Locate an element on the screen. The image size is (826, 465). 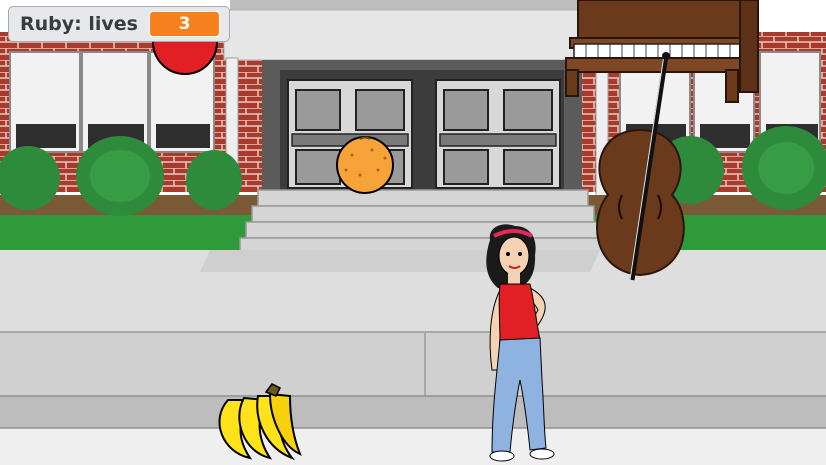
orange-sprite is located at coordinates (365, 165).